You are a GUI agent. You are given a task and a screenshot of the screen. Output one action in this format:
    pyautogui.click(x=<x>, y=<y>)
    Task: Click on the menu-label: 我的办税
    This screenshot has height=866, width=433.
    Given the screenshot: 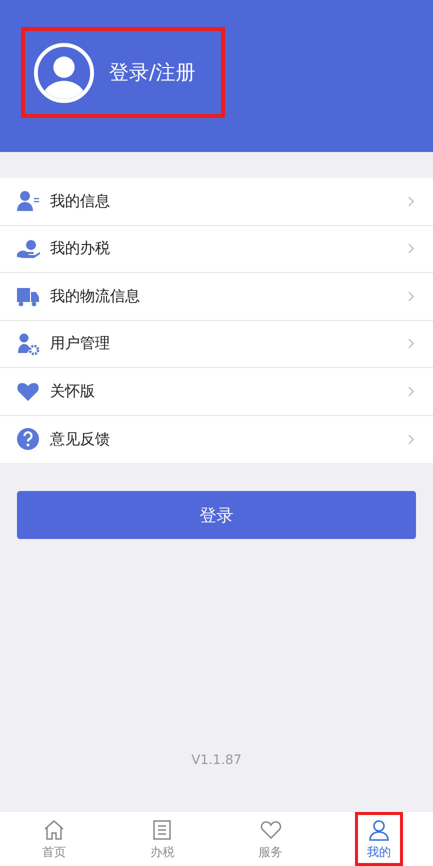 What is the action you would take?
    pyautogui.click(x=80, y=248)
    